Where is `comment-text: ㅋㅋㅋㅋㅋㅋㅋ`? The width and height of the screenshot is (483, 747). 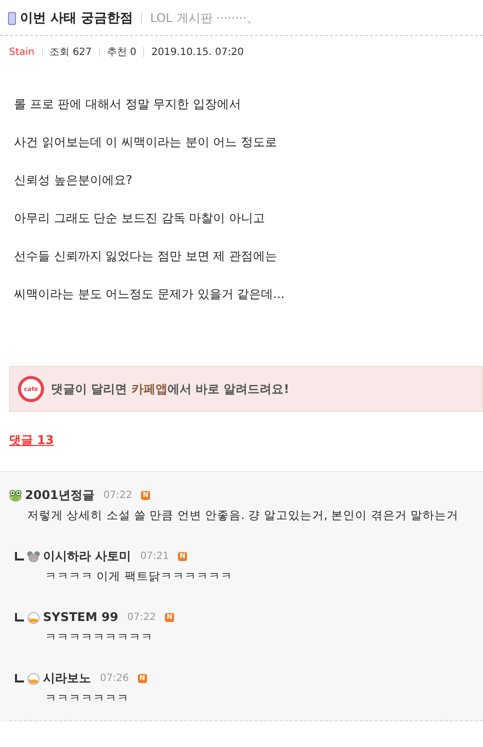
comment-text: ㅋㅋㅋㅋㅋㅋㅋ is located at coordinates (87, 698).